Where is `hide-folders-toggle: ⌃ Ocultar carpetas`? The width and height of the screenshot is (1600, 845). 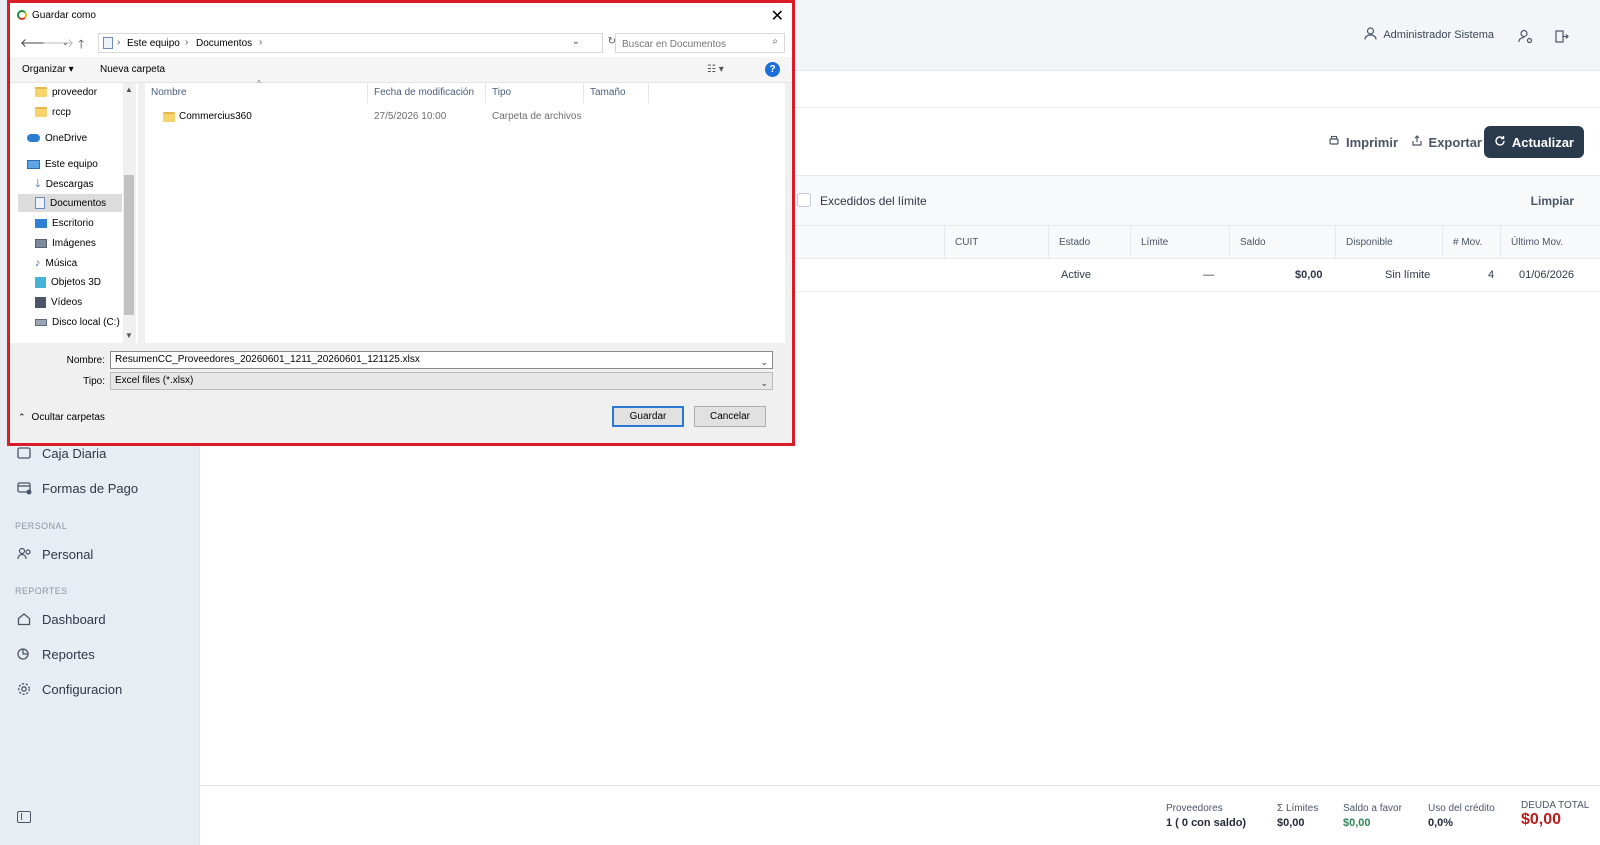 hide-folders-toggle: ⌃ Ocultar carpetas is located at coordinates (61, 417).